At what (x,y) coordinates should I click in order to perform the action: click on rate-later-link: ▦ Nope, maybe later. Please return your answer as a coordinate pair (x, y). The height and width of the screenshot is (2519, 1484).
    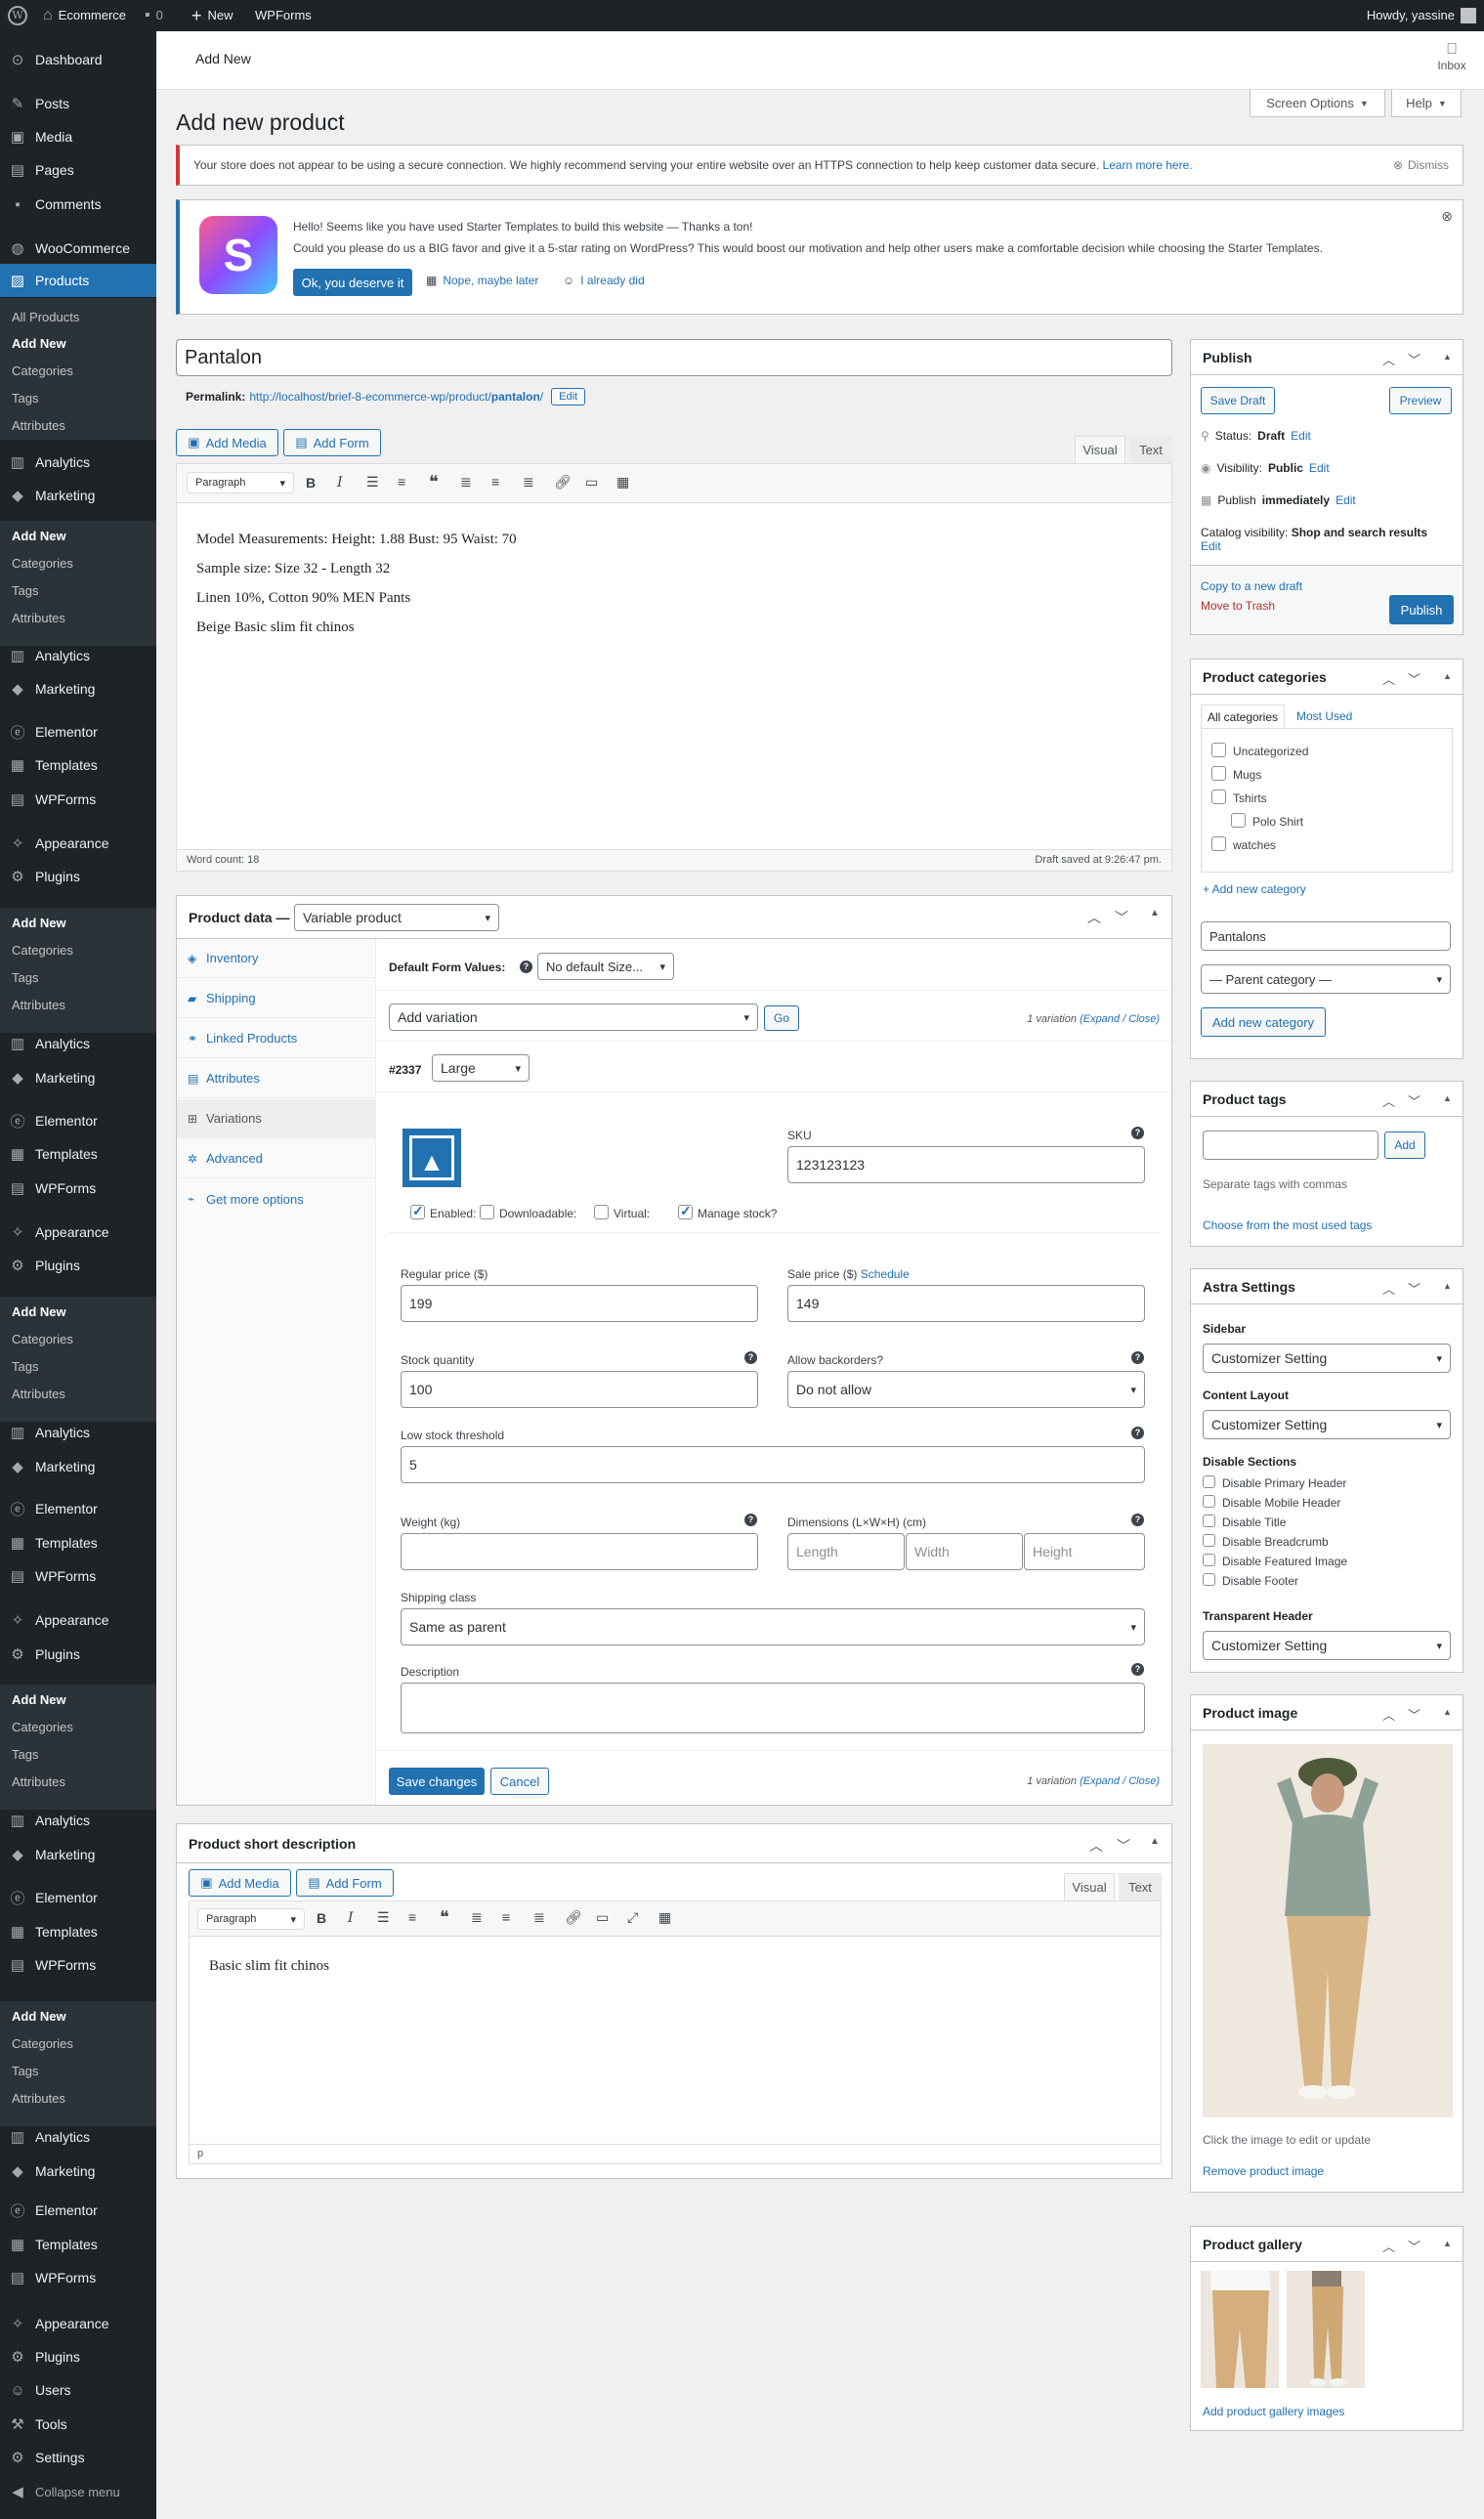
    Looking at the image, I should click on (482, 280).